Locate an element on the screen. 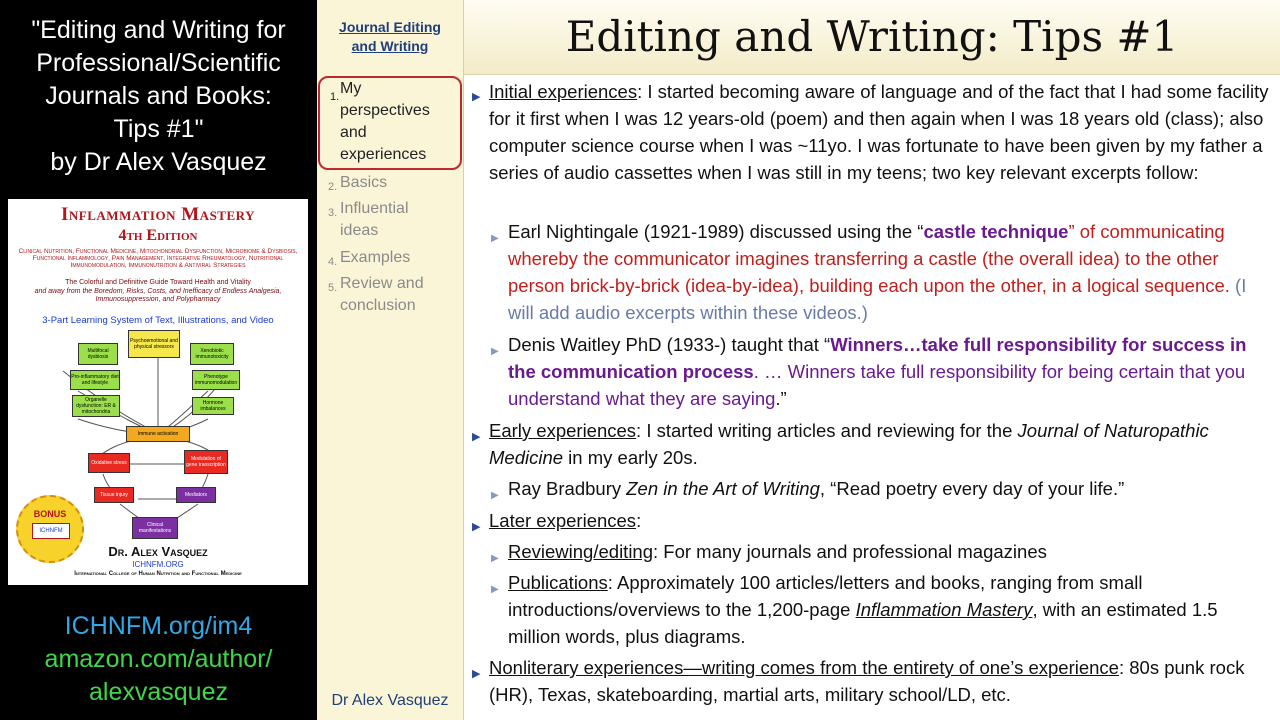 This screenshot has height=720, width=1280. nav-item-label: Influential ideas is located at coordinates (374, 219).